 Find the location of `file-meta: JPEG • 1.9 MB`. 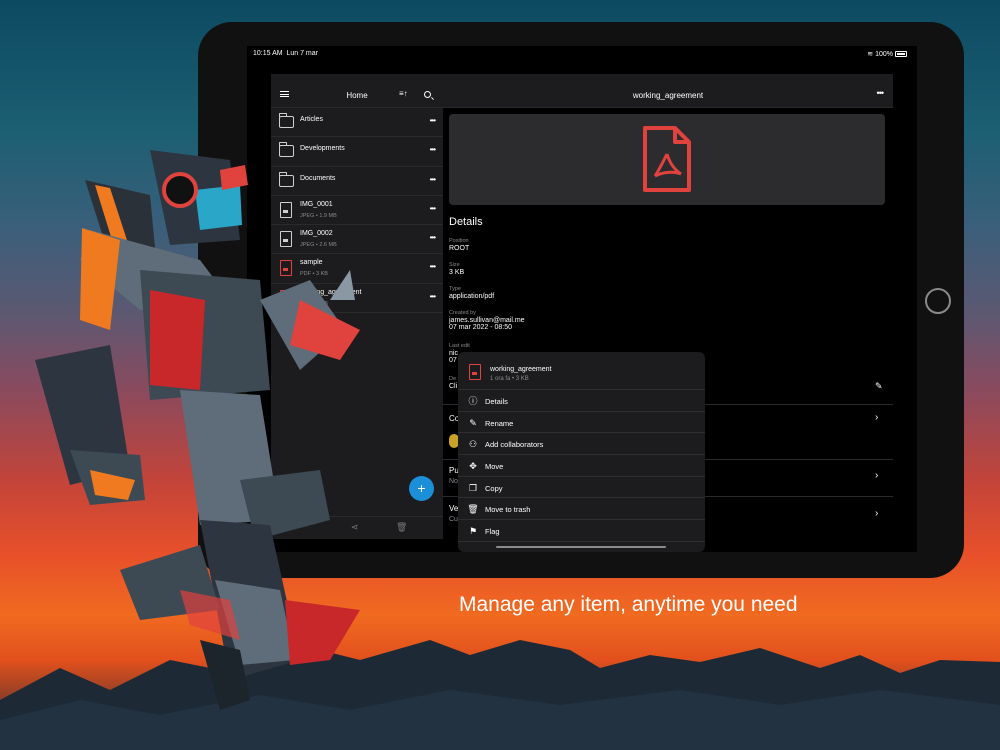

file-meta: JPEG • 1.9 MB is located at coordinates (318, 215).